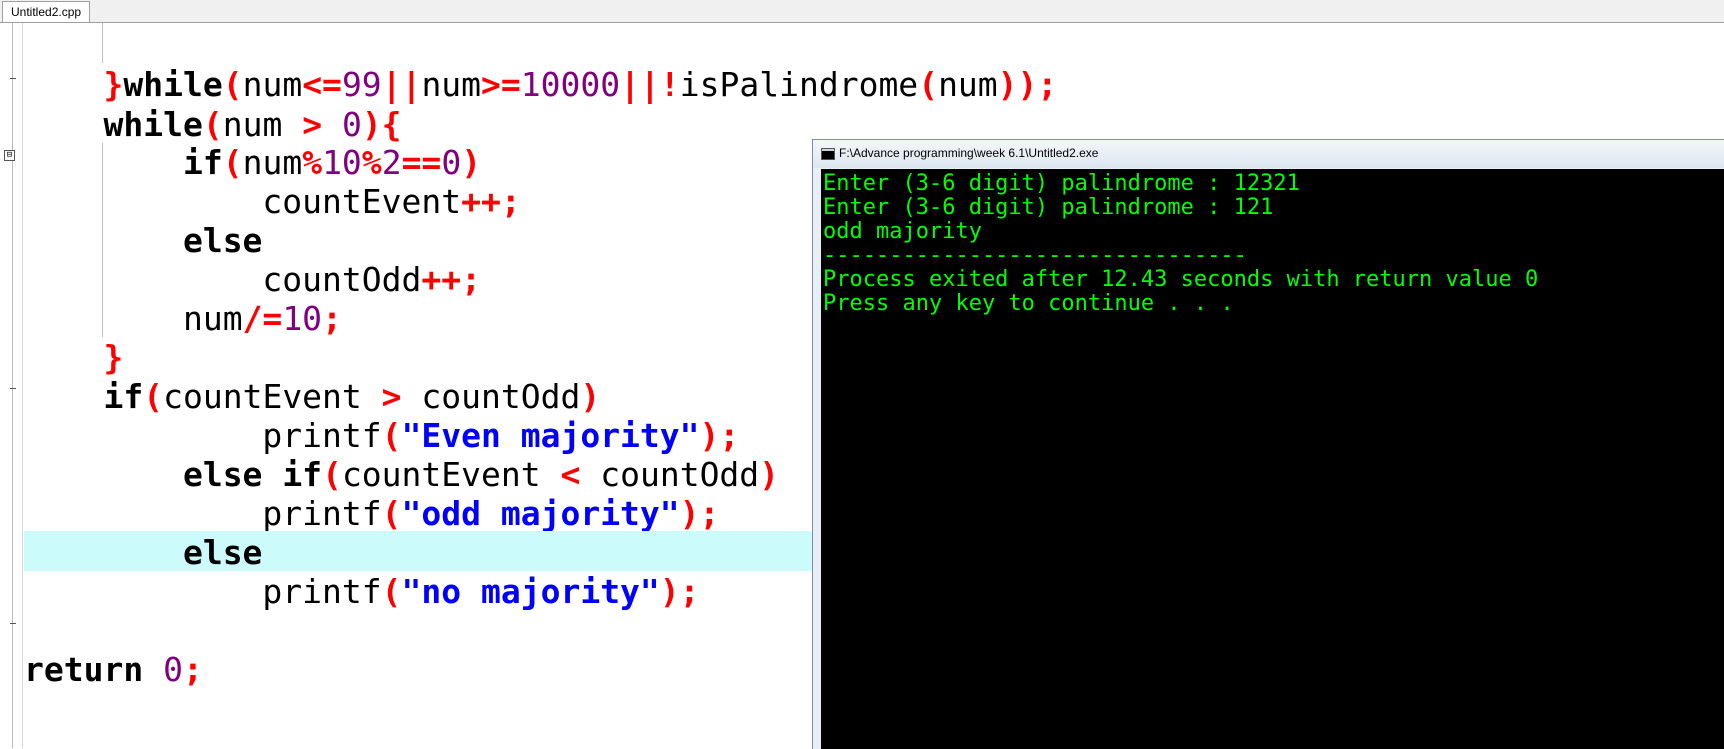 Image resolution: width=1724 pixels, height=749 pixels. Describe the element at coordinates (1061, 183) in the screenshot. I see `console-line: Enter (3-6 digit) palindrome : 12321` at that location.